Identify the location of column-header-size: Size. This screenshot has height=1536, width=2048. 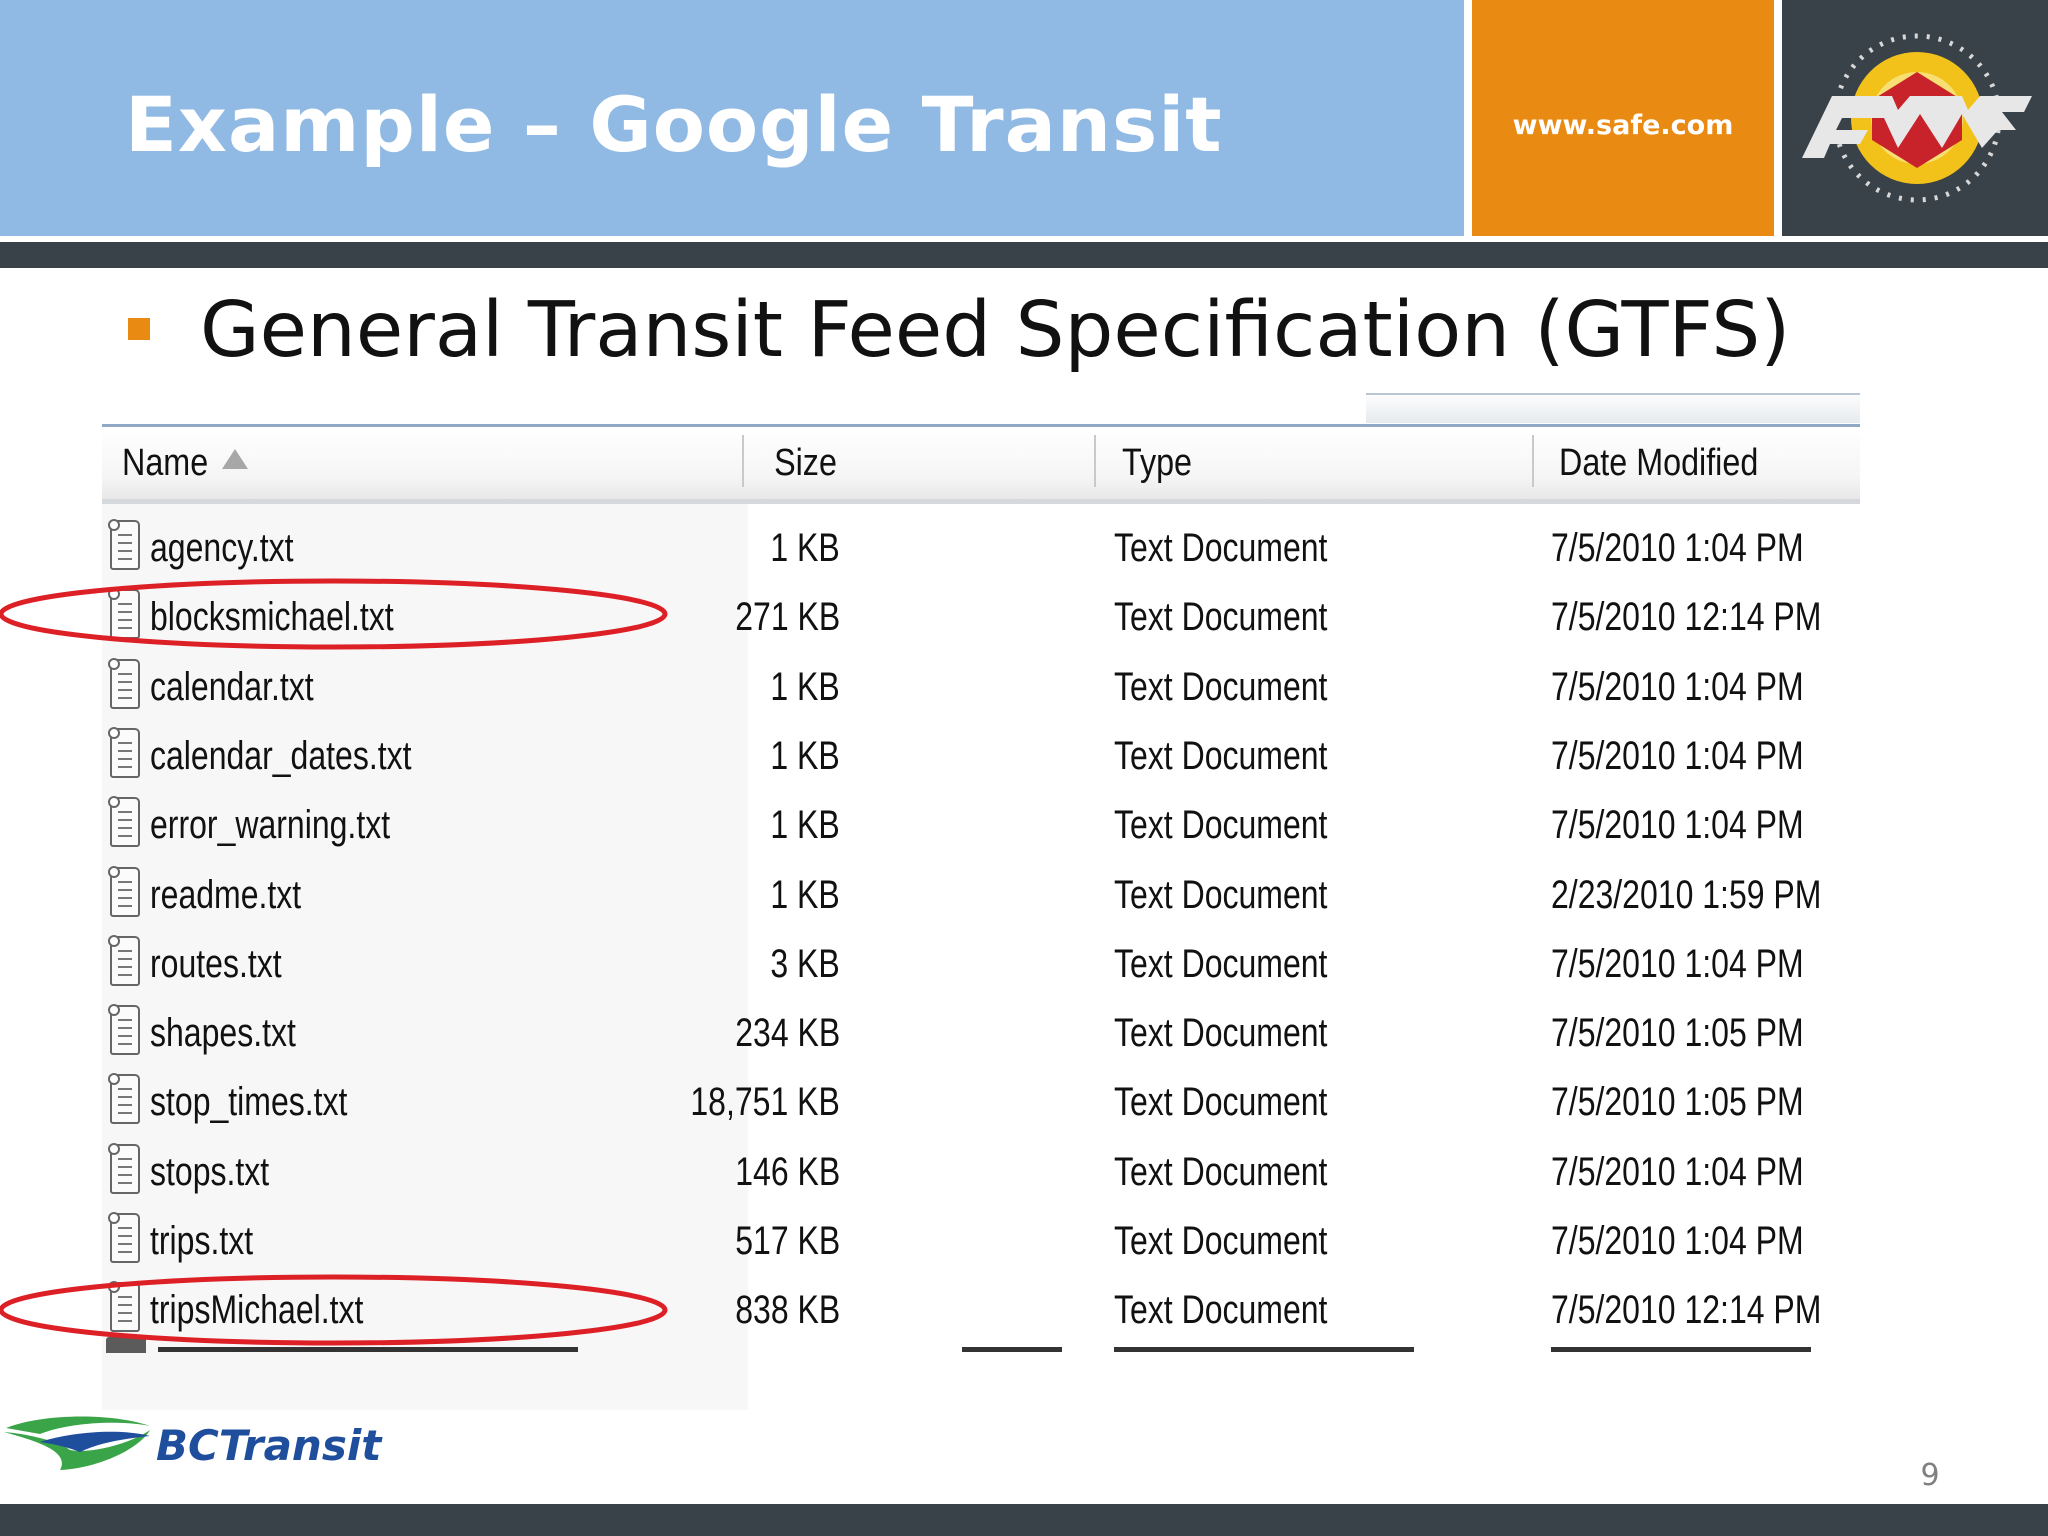
(805, 463).